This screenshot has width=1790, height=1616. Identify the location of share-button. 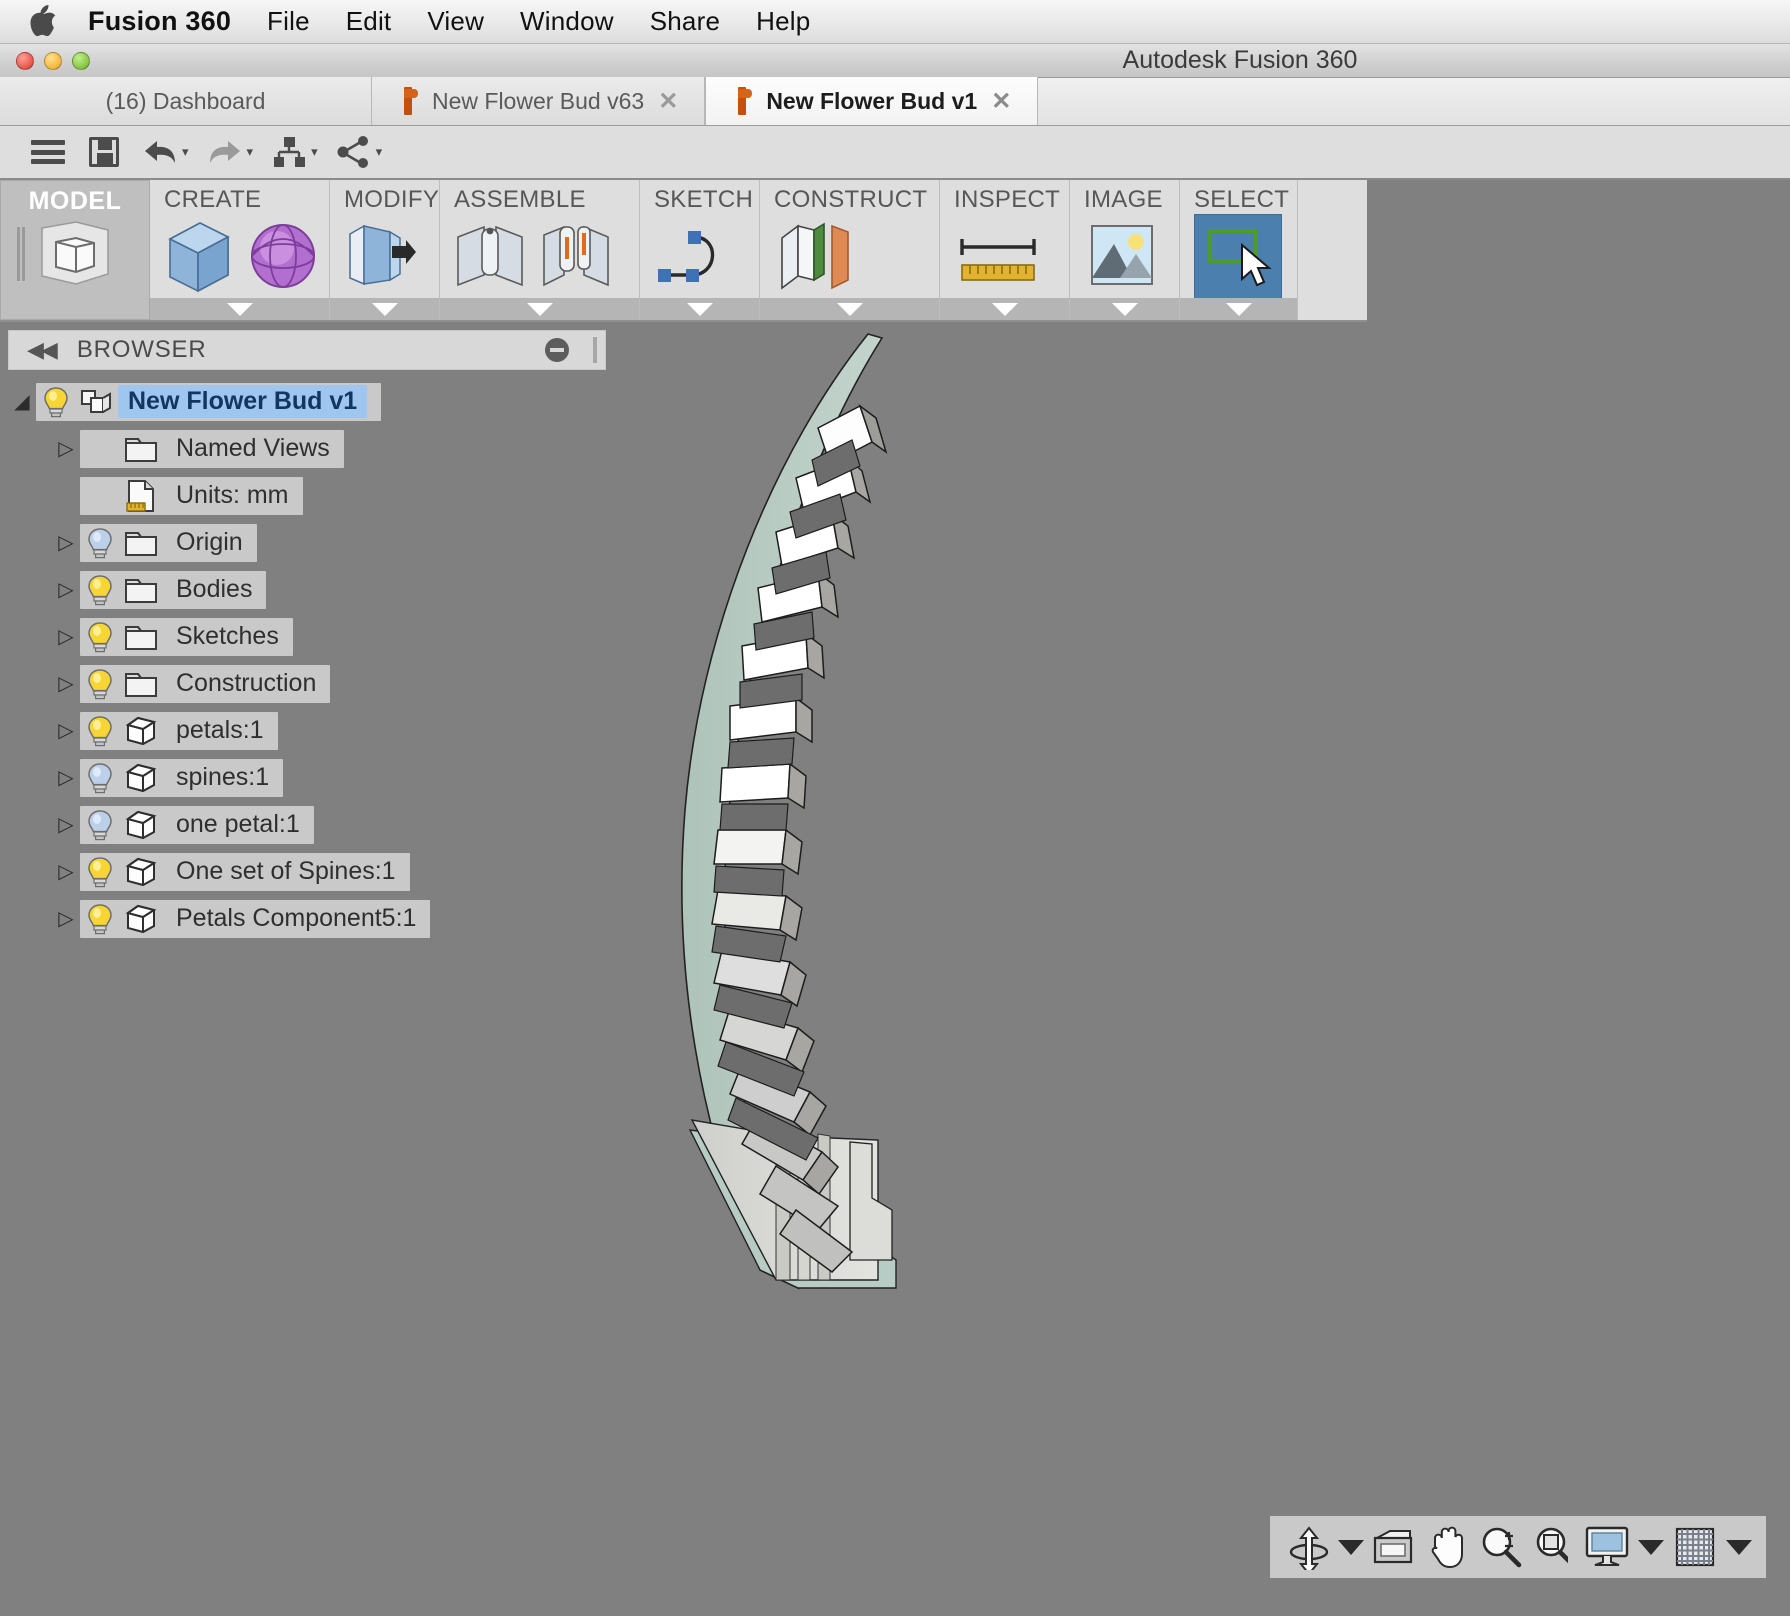
(354, 152).